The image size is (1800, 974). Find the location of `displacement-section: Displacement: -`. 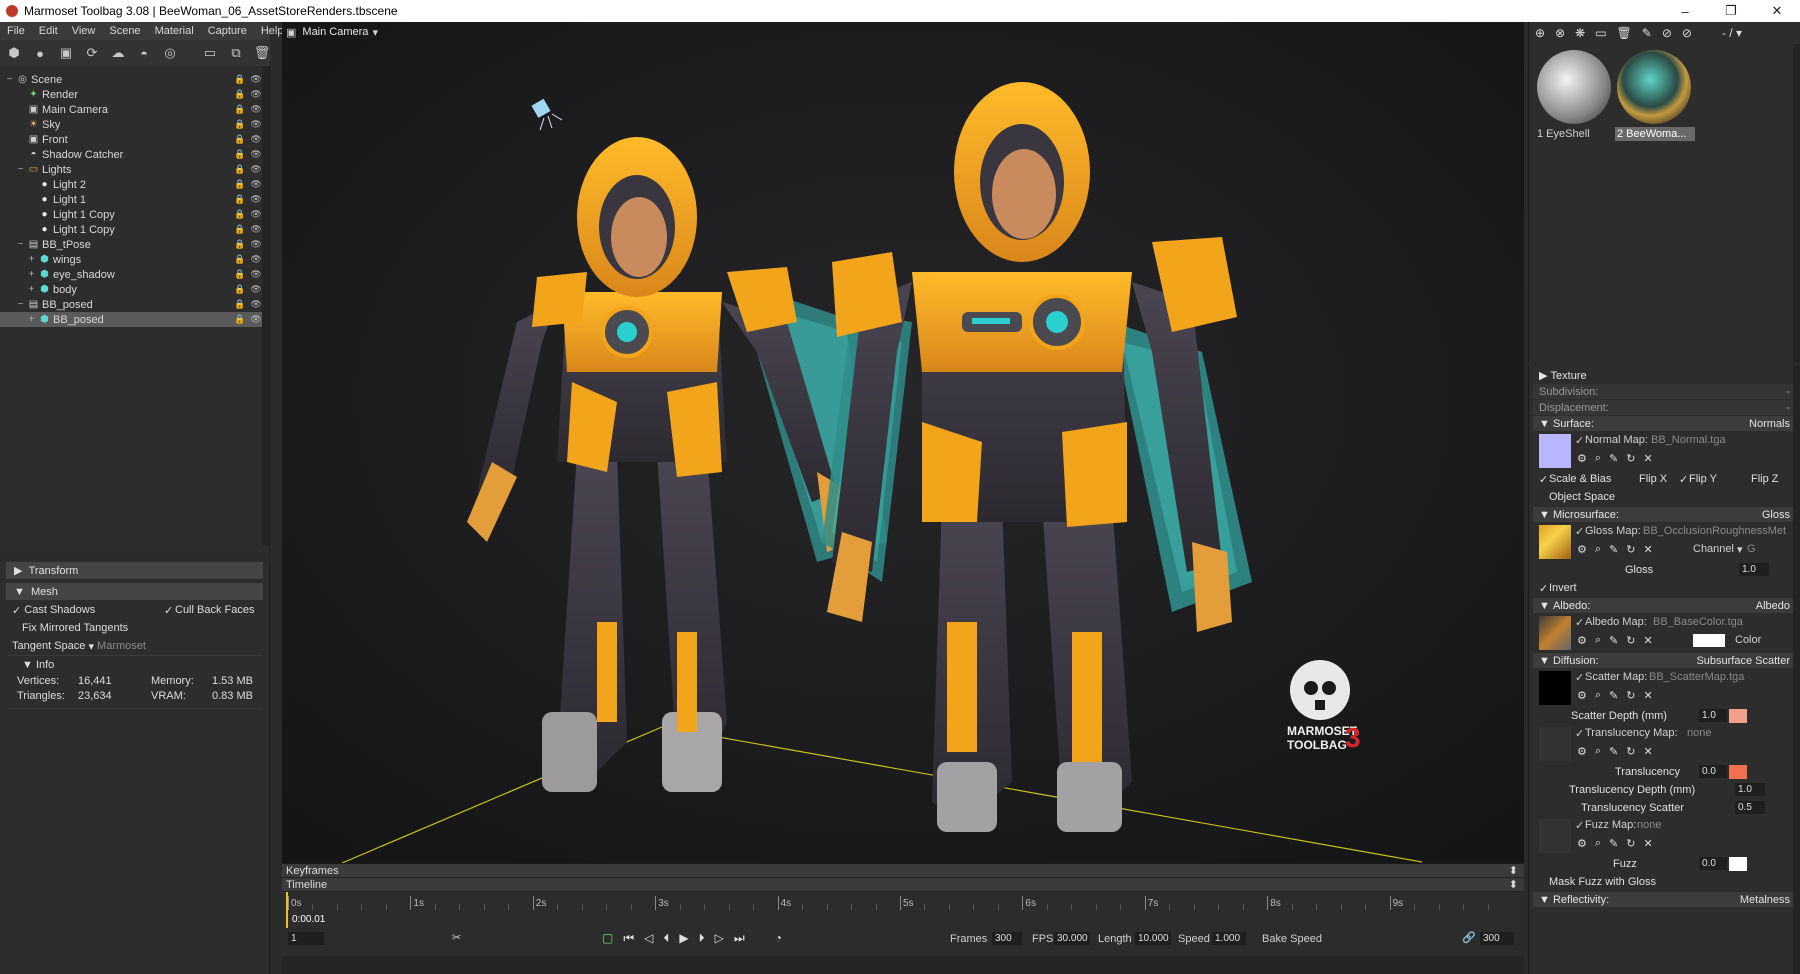

displacement-section: Displacement: - is located at coordinates (1664, 407).